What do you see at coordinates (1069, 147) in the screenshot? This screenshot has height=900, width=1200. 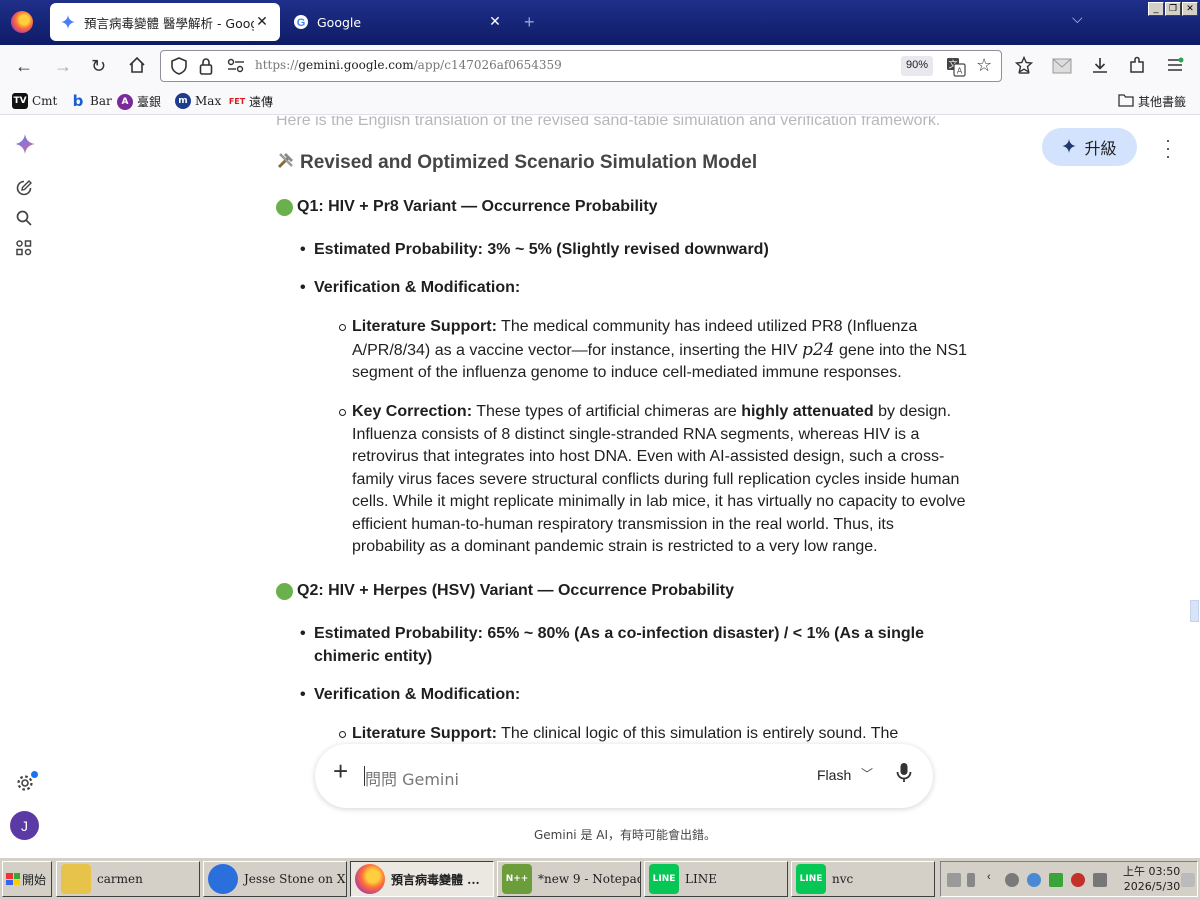 I see `sparkle-icon` at bounding box center [1069, 147].